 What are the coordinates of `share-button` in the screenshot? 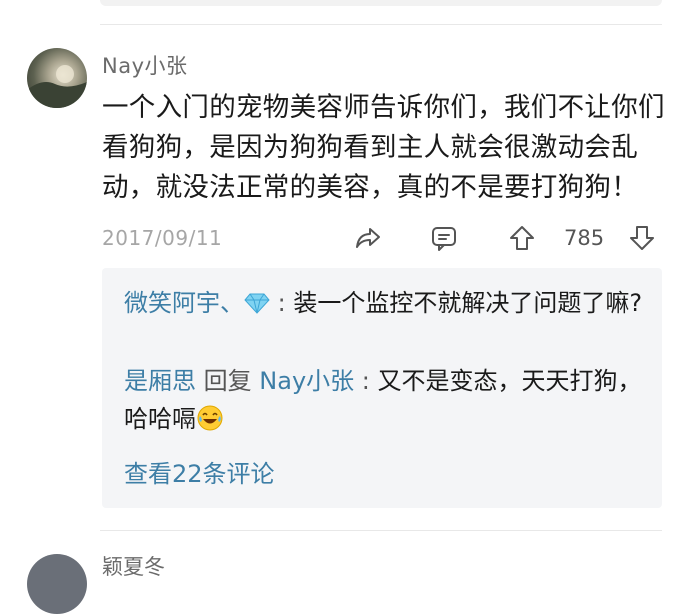 It's located at (368, 238).